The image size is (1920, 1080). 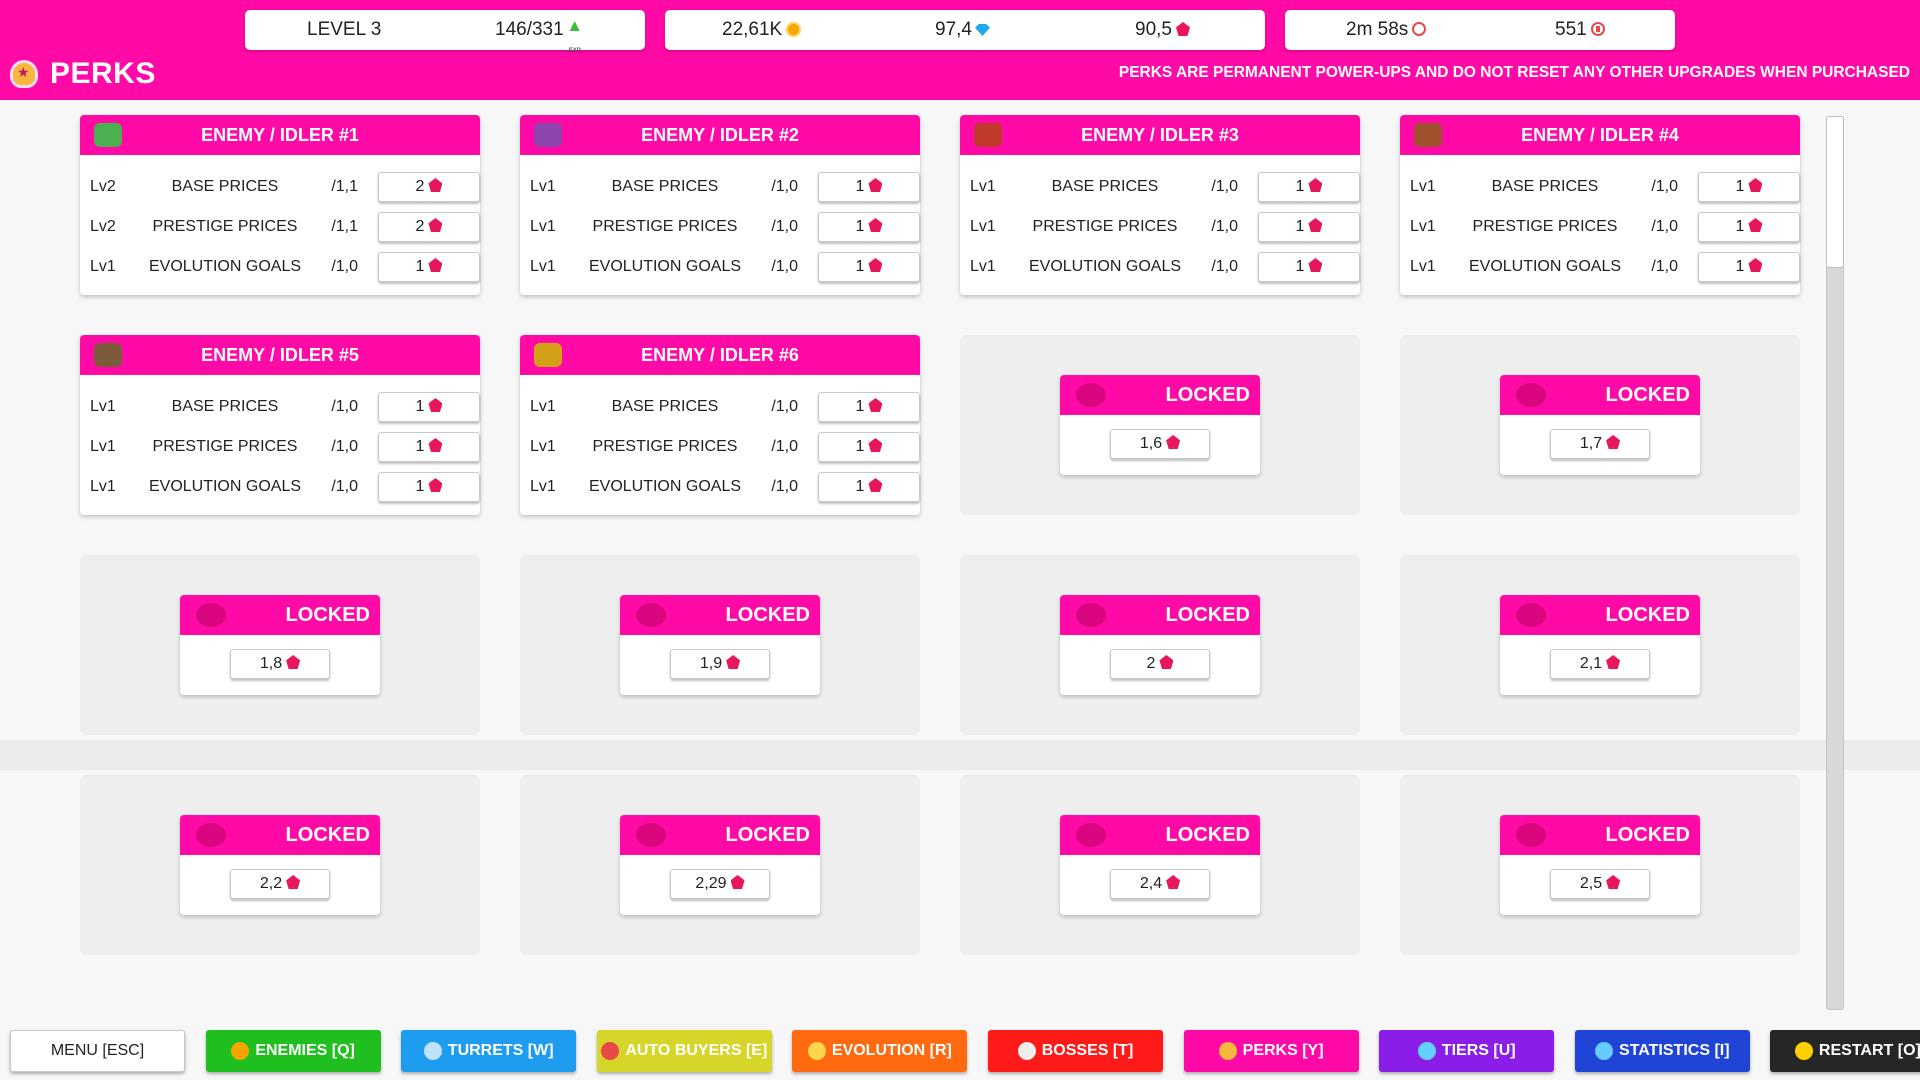 I want to click on perk-card-title-text: ENEMY / IDLER #2, so click(x=720, y=135).